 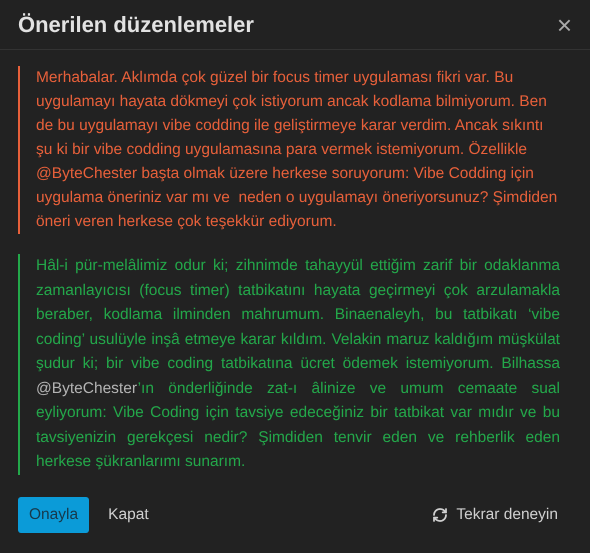 I want to click on retry-button: Tekrar deneyin, so click(x=495, y=515).